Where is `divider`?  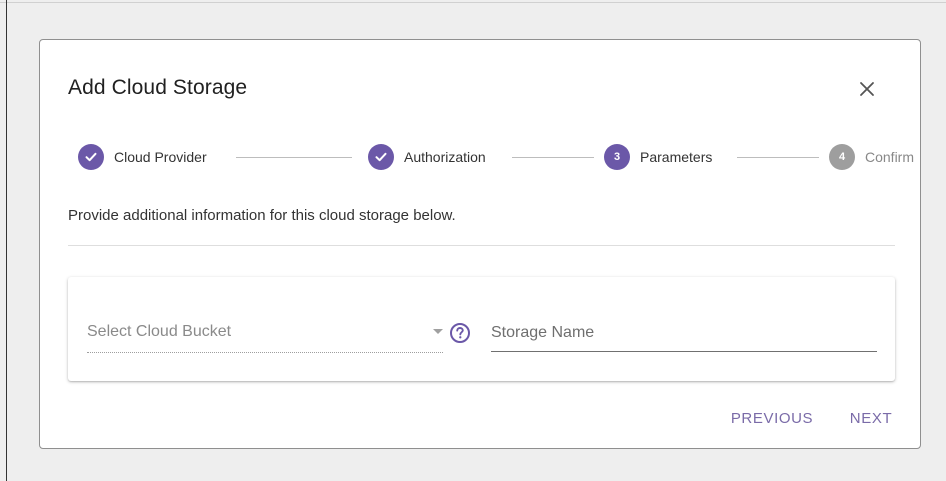
divider is located at coordinates (481, 245).